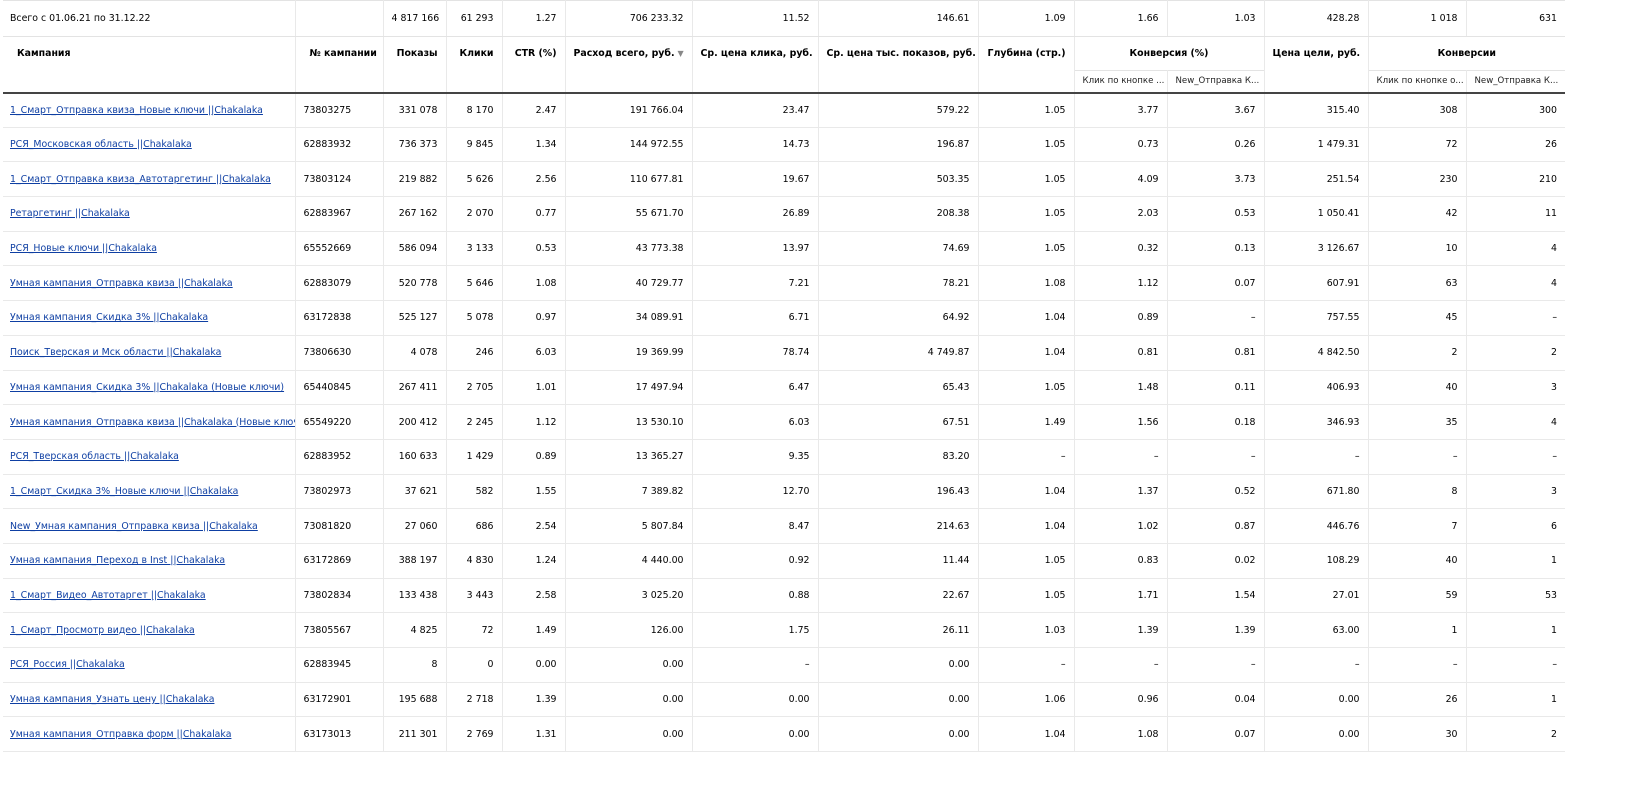  Describe the element at coordinates (1121, 665) in the screenshot. I see `cell-conv-rate-goal1: –` at that location.